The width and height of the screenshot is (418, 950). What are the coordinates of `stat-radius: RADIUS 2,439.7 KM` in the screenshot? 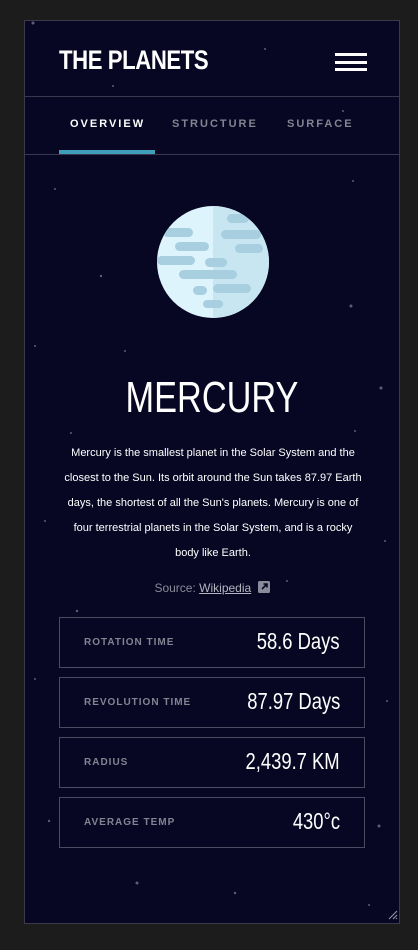 It's located at (212, 762).